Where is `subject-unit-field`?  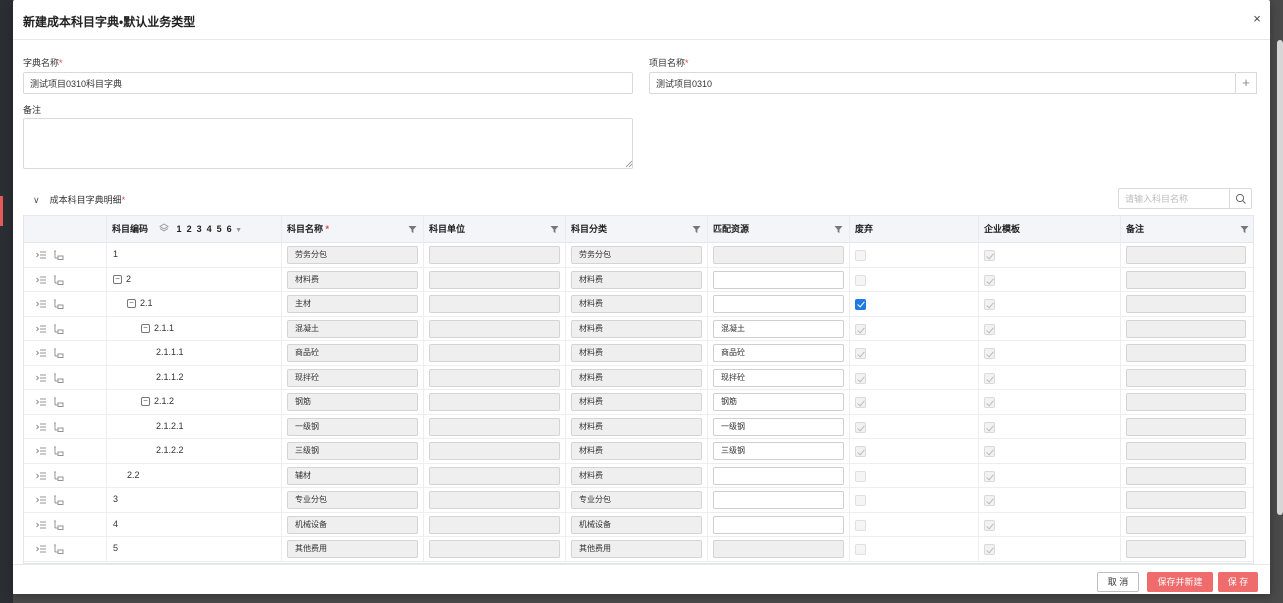 subject-unit-field is located at coordinates (494, 475).